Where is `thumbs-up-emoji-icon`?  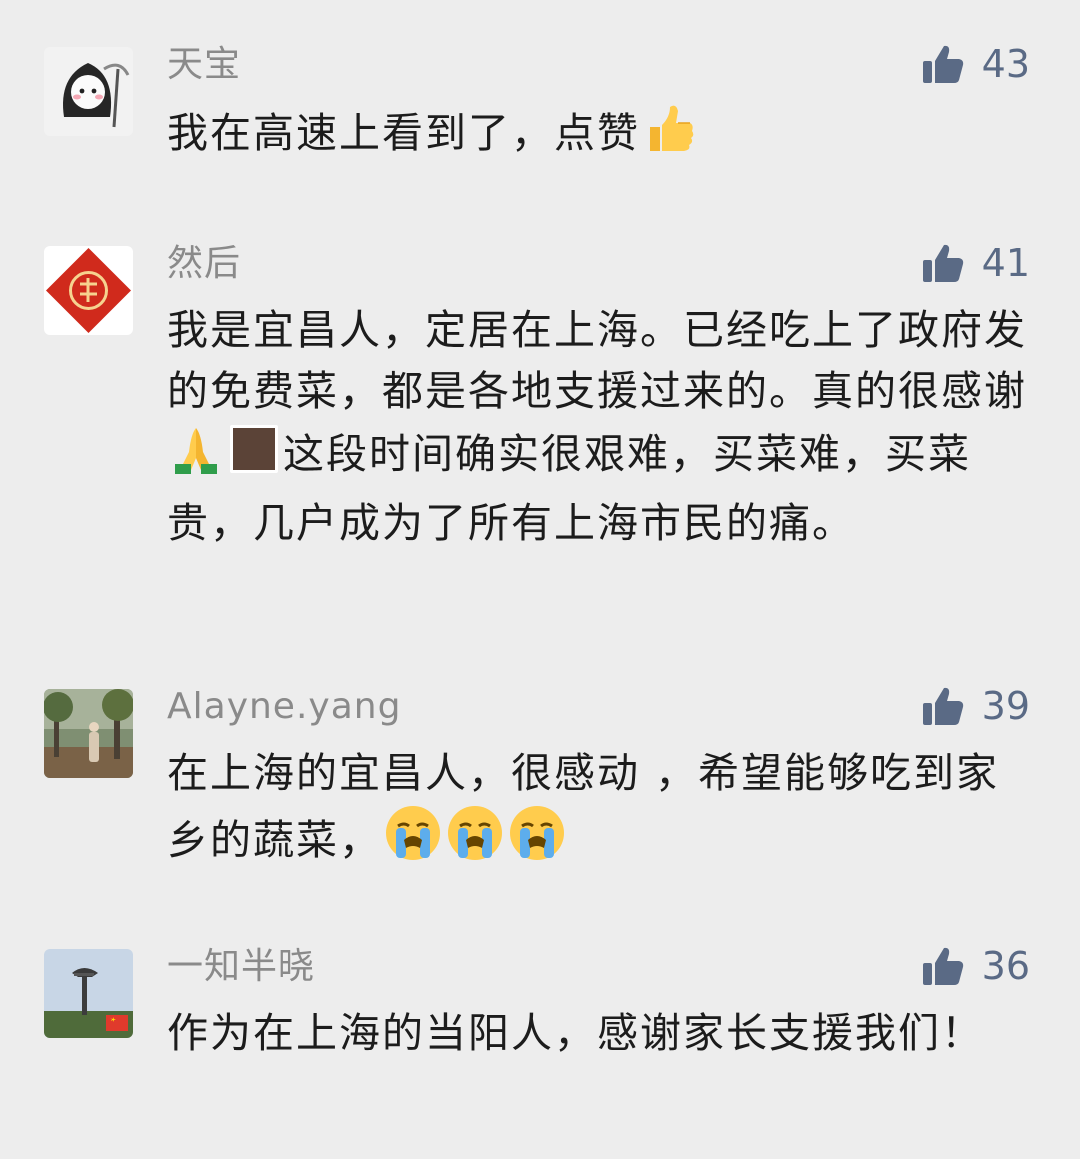 thumbs-up-emoji-icon is located at coordinates (669, 136).